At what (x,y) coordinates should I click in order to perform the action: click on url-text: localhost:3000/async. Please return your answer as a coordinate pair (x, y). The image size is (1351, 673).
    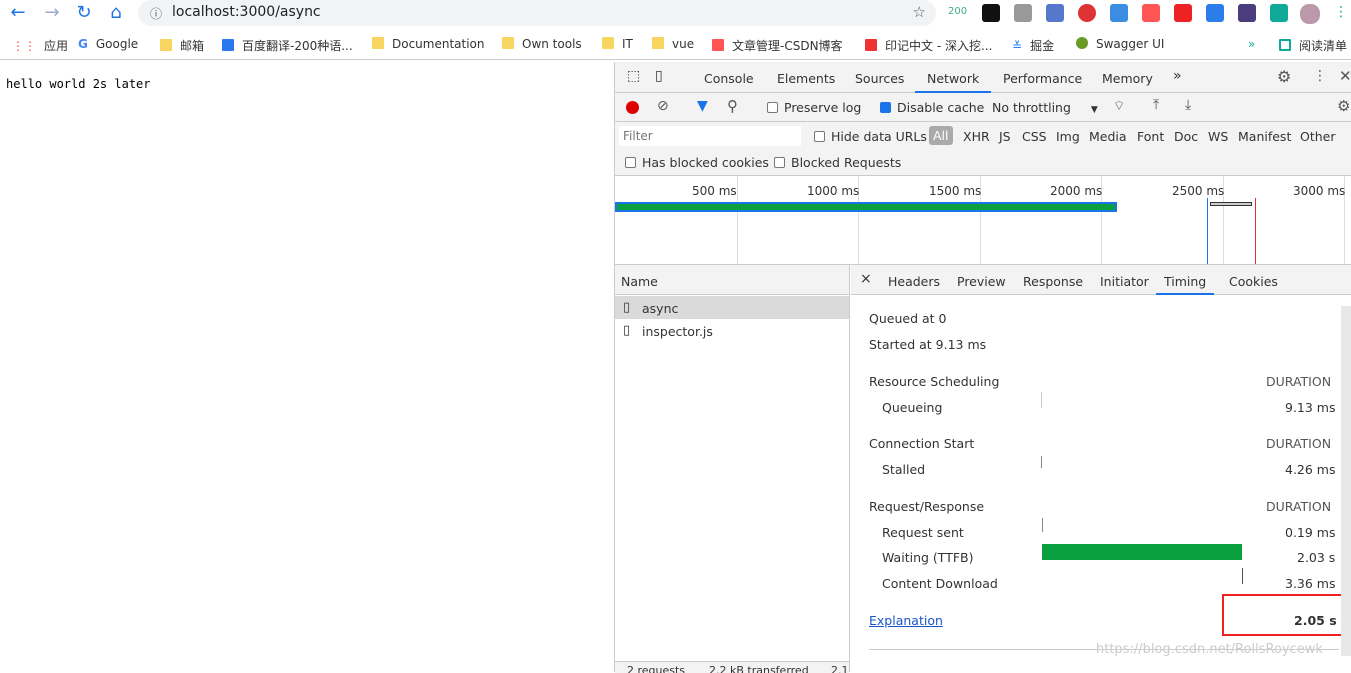
    Looking at the image, I should click on (246, 12).